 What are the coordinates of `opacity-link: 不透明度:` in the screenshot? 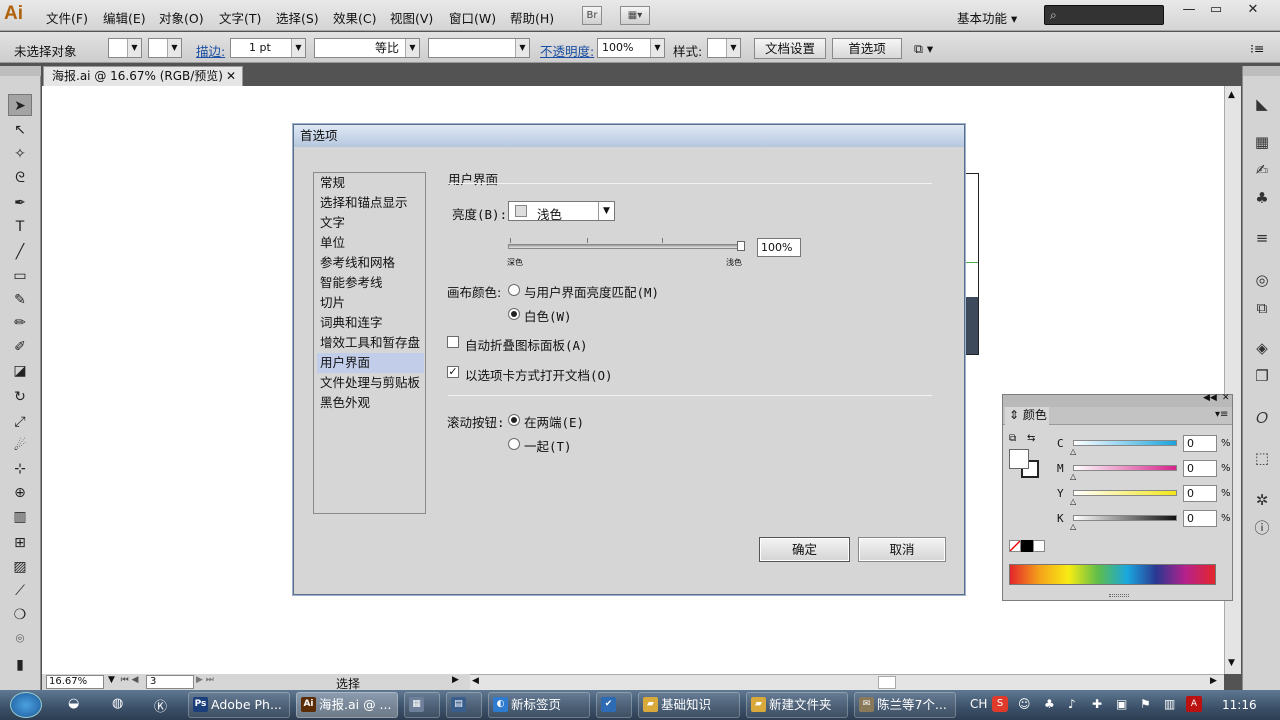 It's located at (567, 50).